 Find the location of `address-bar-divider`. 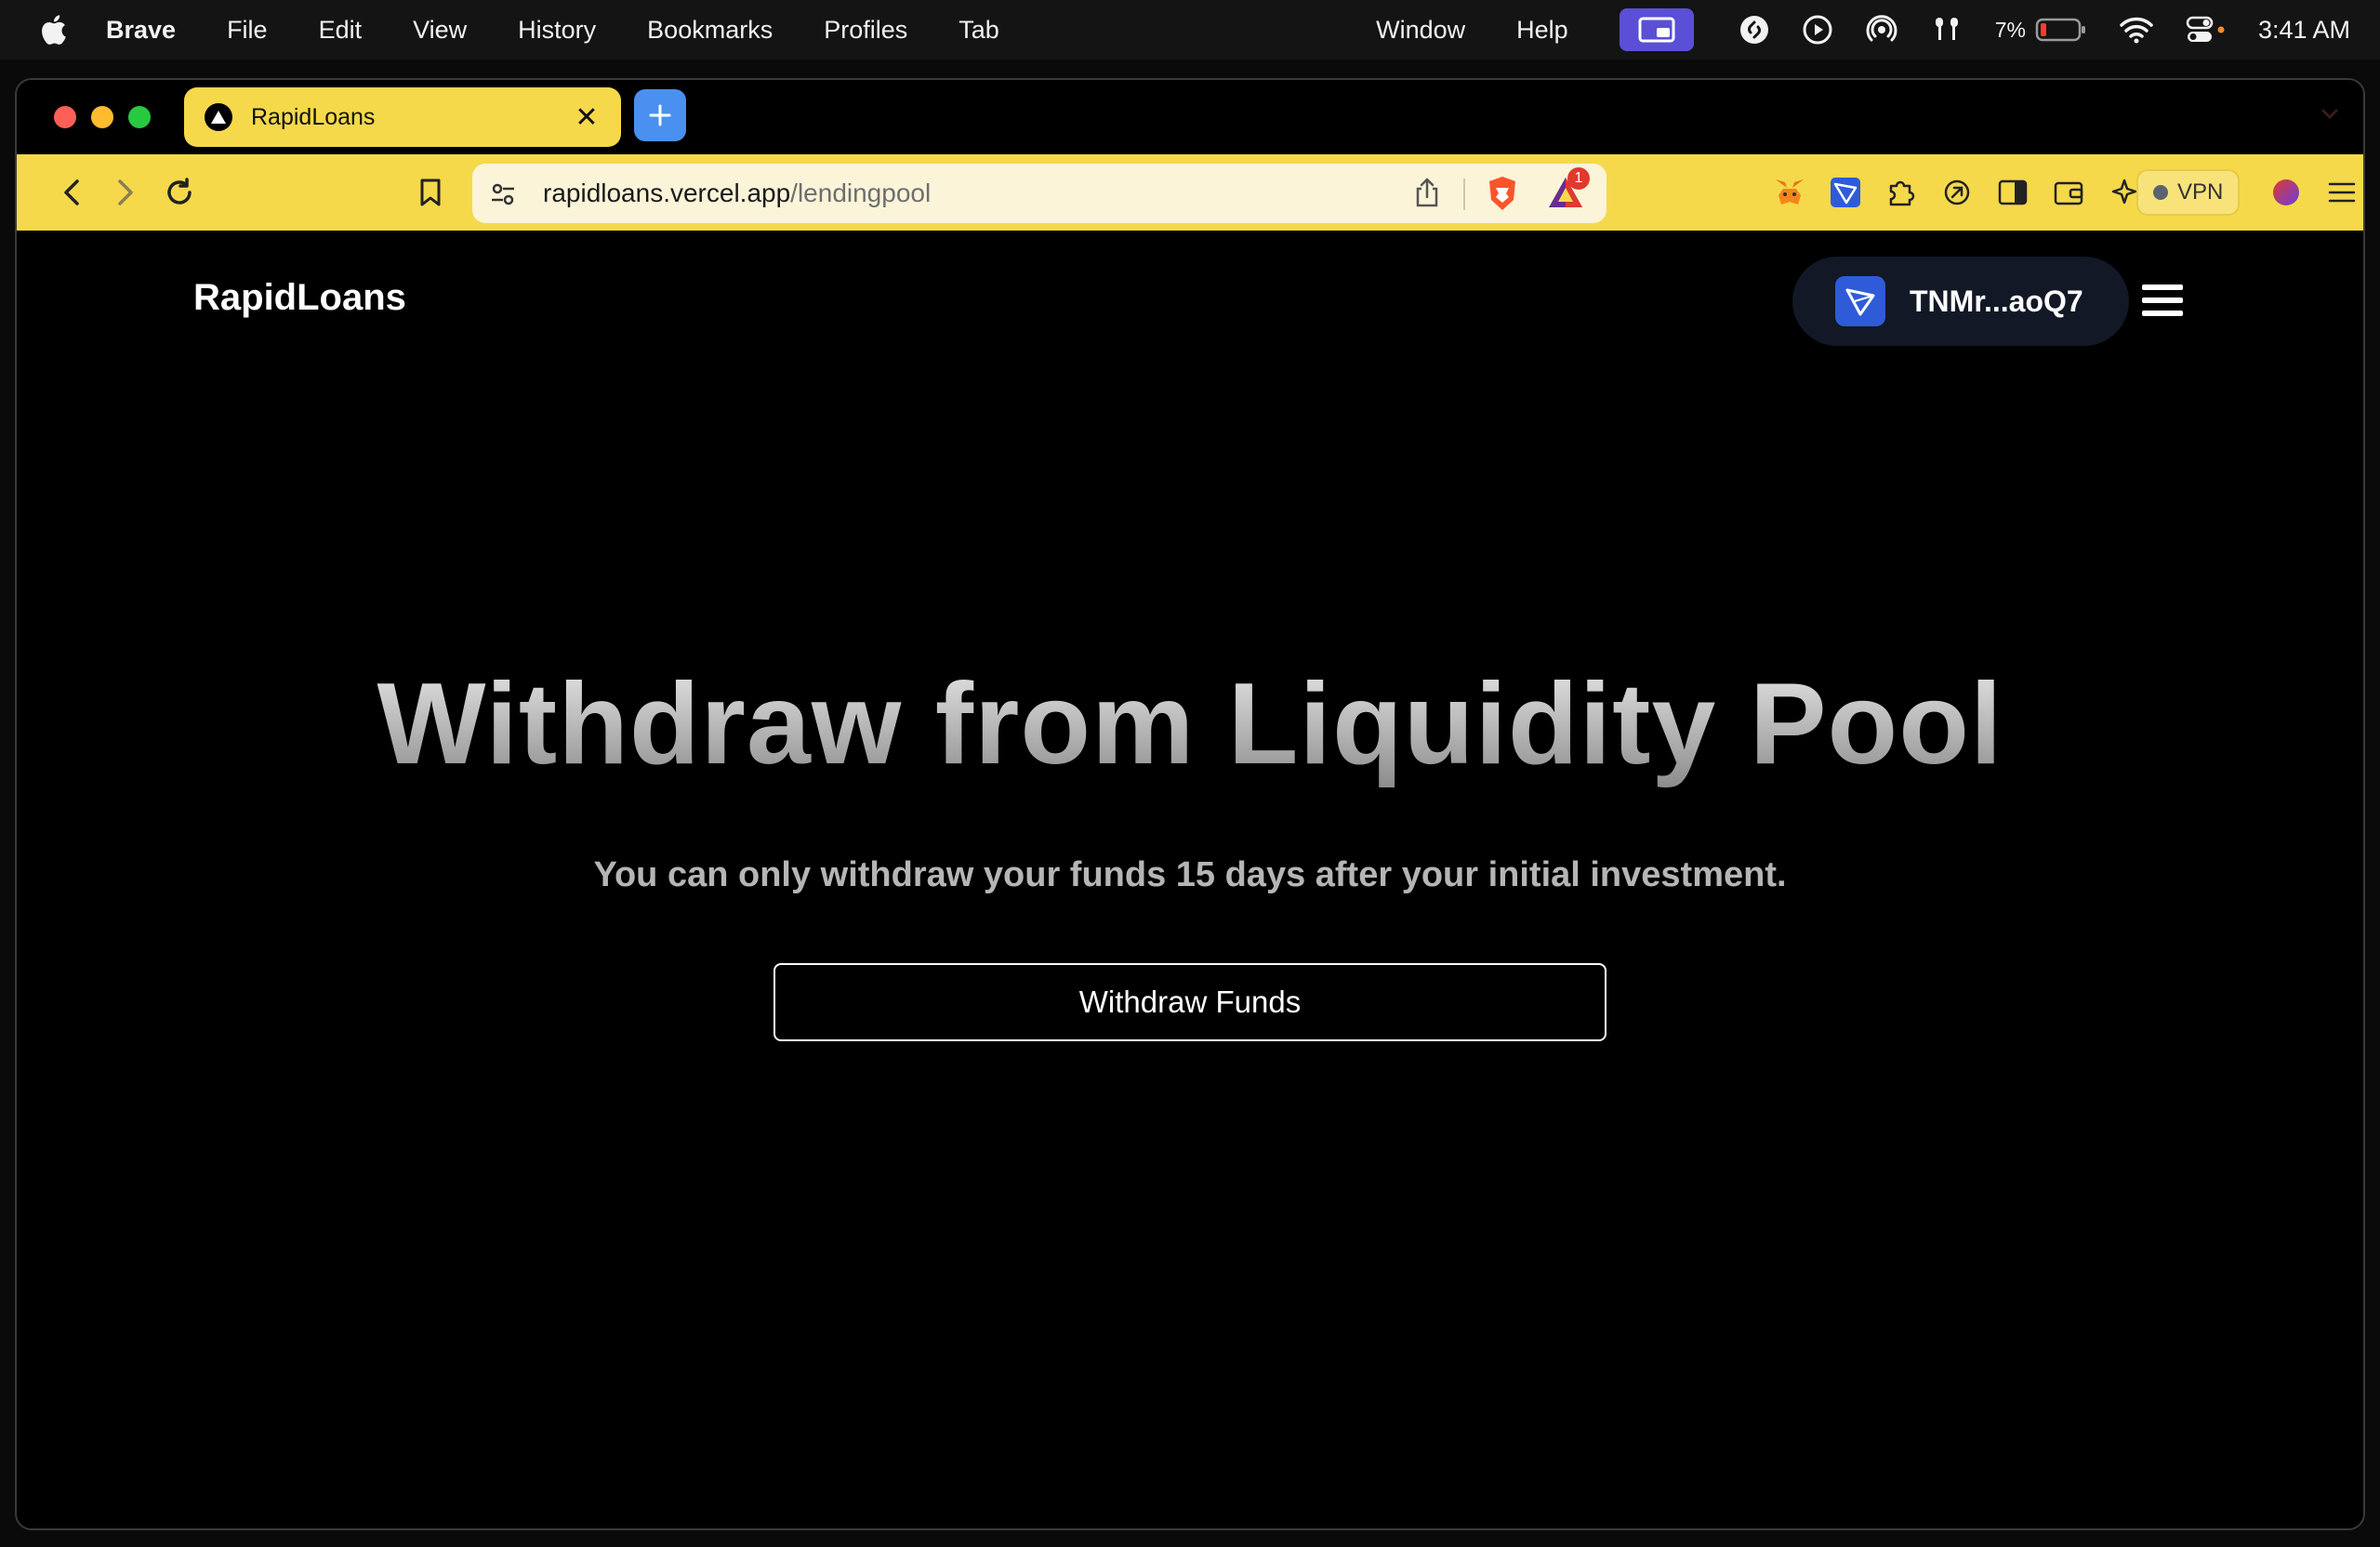

address-bar-divider is located at coordinates (1464, 194).